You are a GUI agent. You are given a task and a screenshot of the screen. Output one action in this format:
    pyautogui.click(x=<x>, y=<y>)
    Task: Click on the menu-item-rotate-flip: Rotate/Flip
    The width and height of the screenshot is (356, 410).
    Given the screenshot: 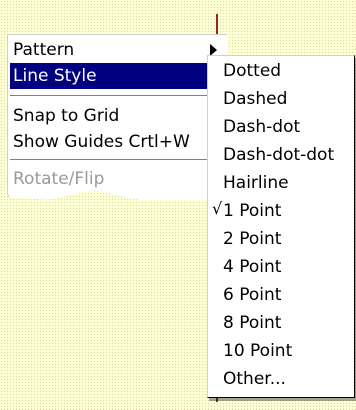 What is the action you would take?
    pyautogui.click(x=58, y=179)
    